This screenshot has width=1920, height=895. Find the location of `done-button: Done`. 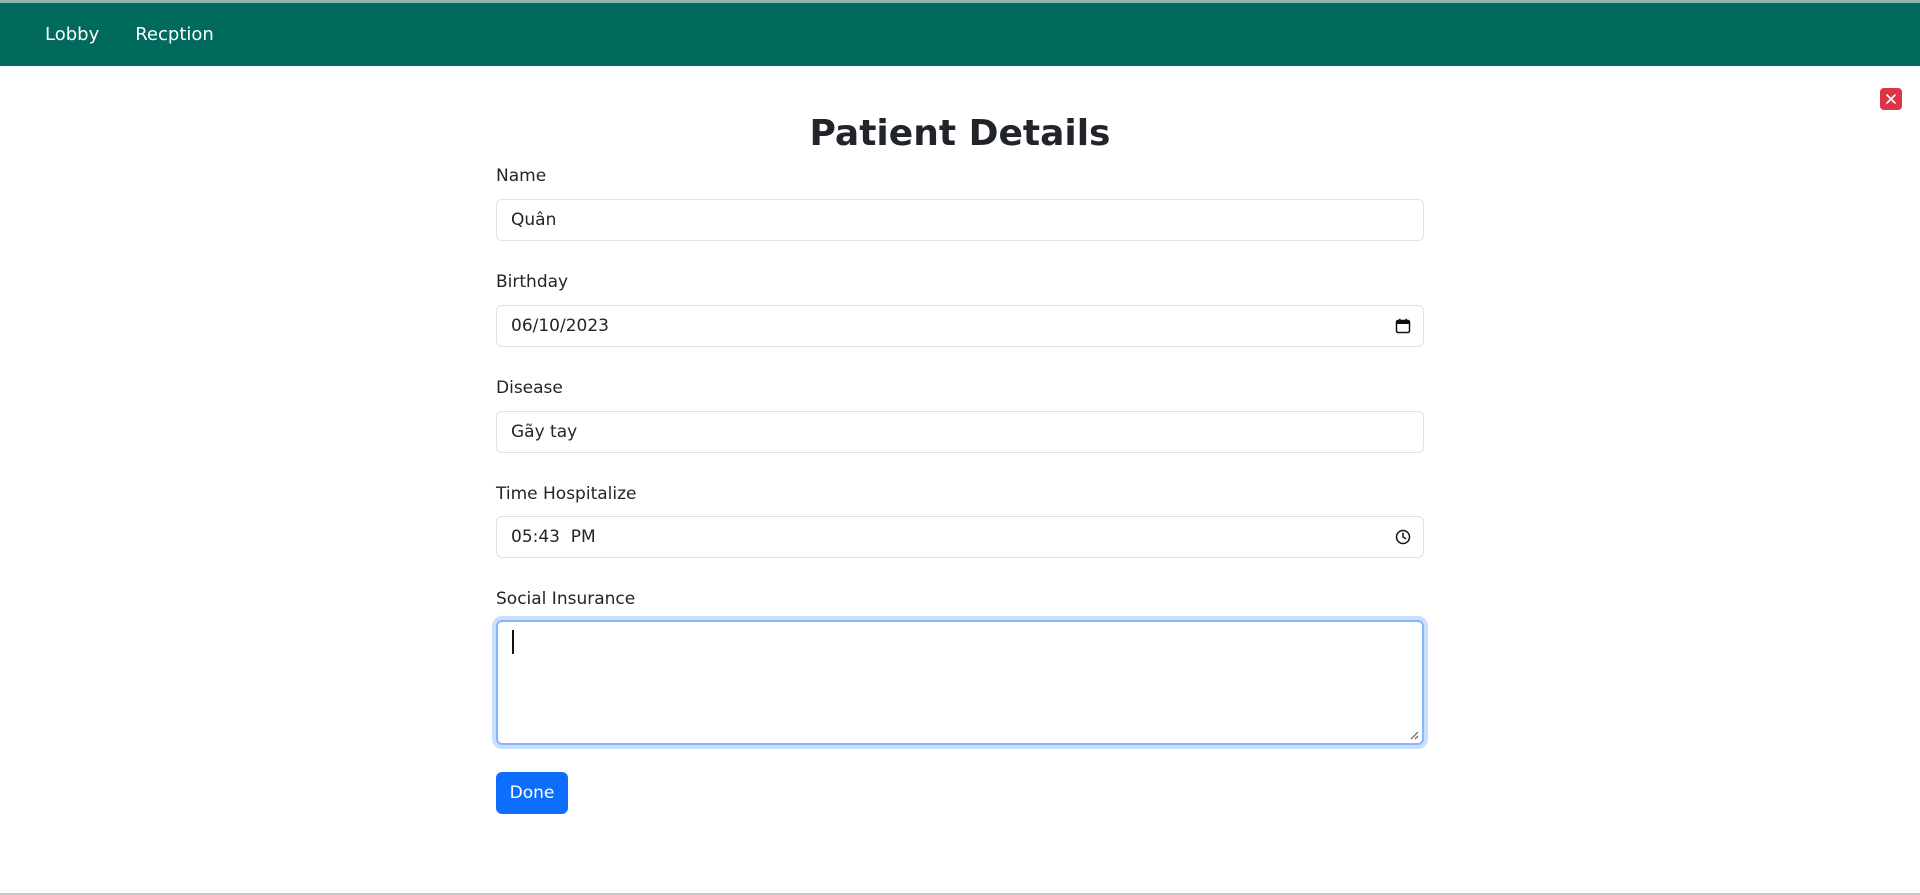

done-button: Done is located at coordinates (532, 793).